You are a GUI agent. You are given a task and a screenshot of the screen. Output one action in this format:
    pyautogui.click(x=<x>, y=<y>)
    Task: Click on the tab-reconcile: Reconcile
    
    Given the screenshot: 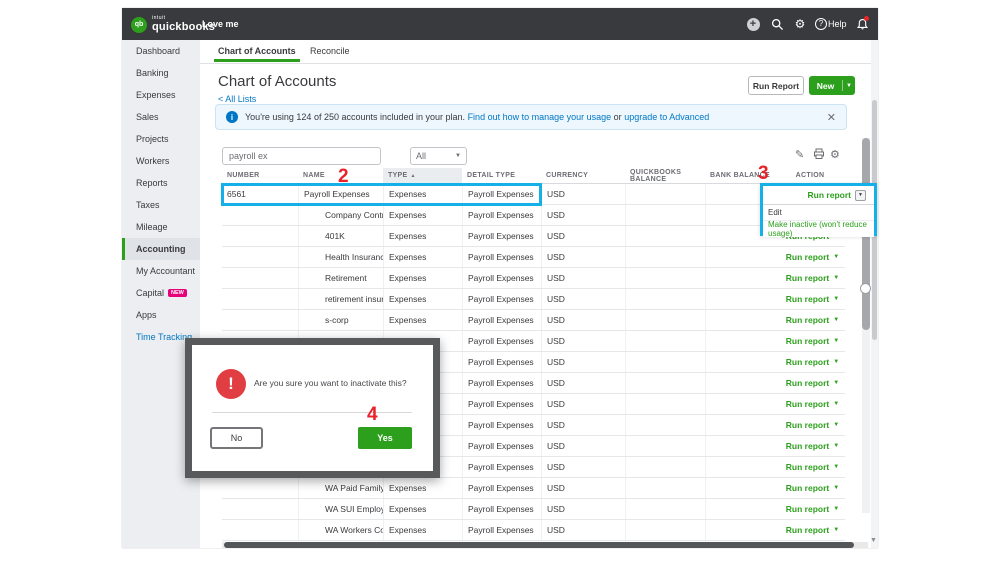 What is the action you would take?
    pyautogui.click(x=330, y=51)
    